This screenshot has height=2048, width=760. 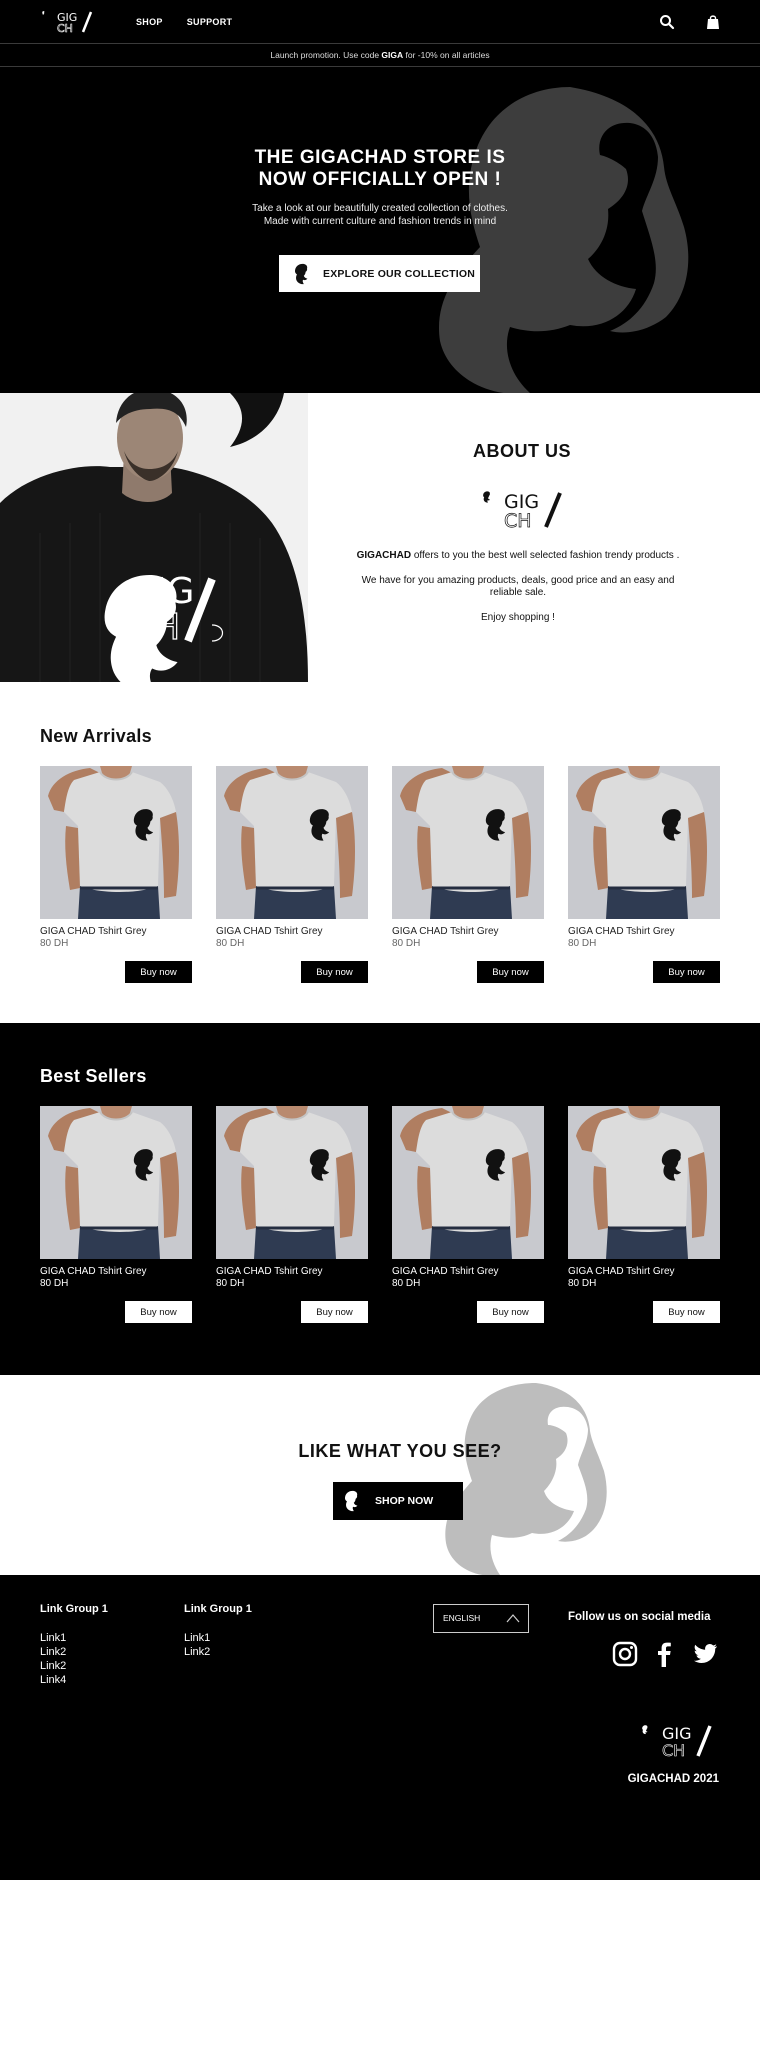 What do you see at coordinates (149, 22) in the screenshot?
I see `nav-link-shop: SHOP` at bounding box center [149, 22].